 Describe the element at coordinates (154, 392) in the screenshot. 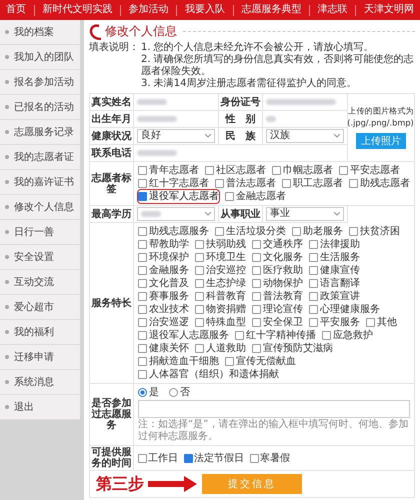

I see `radio-label: 是` at that location.